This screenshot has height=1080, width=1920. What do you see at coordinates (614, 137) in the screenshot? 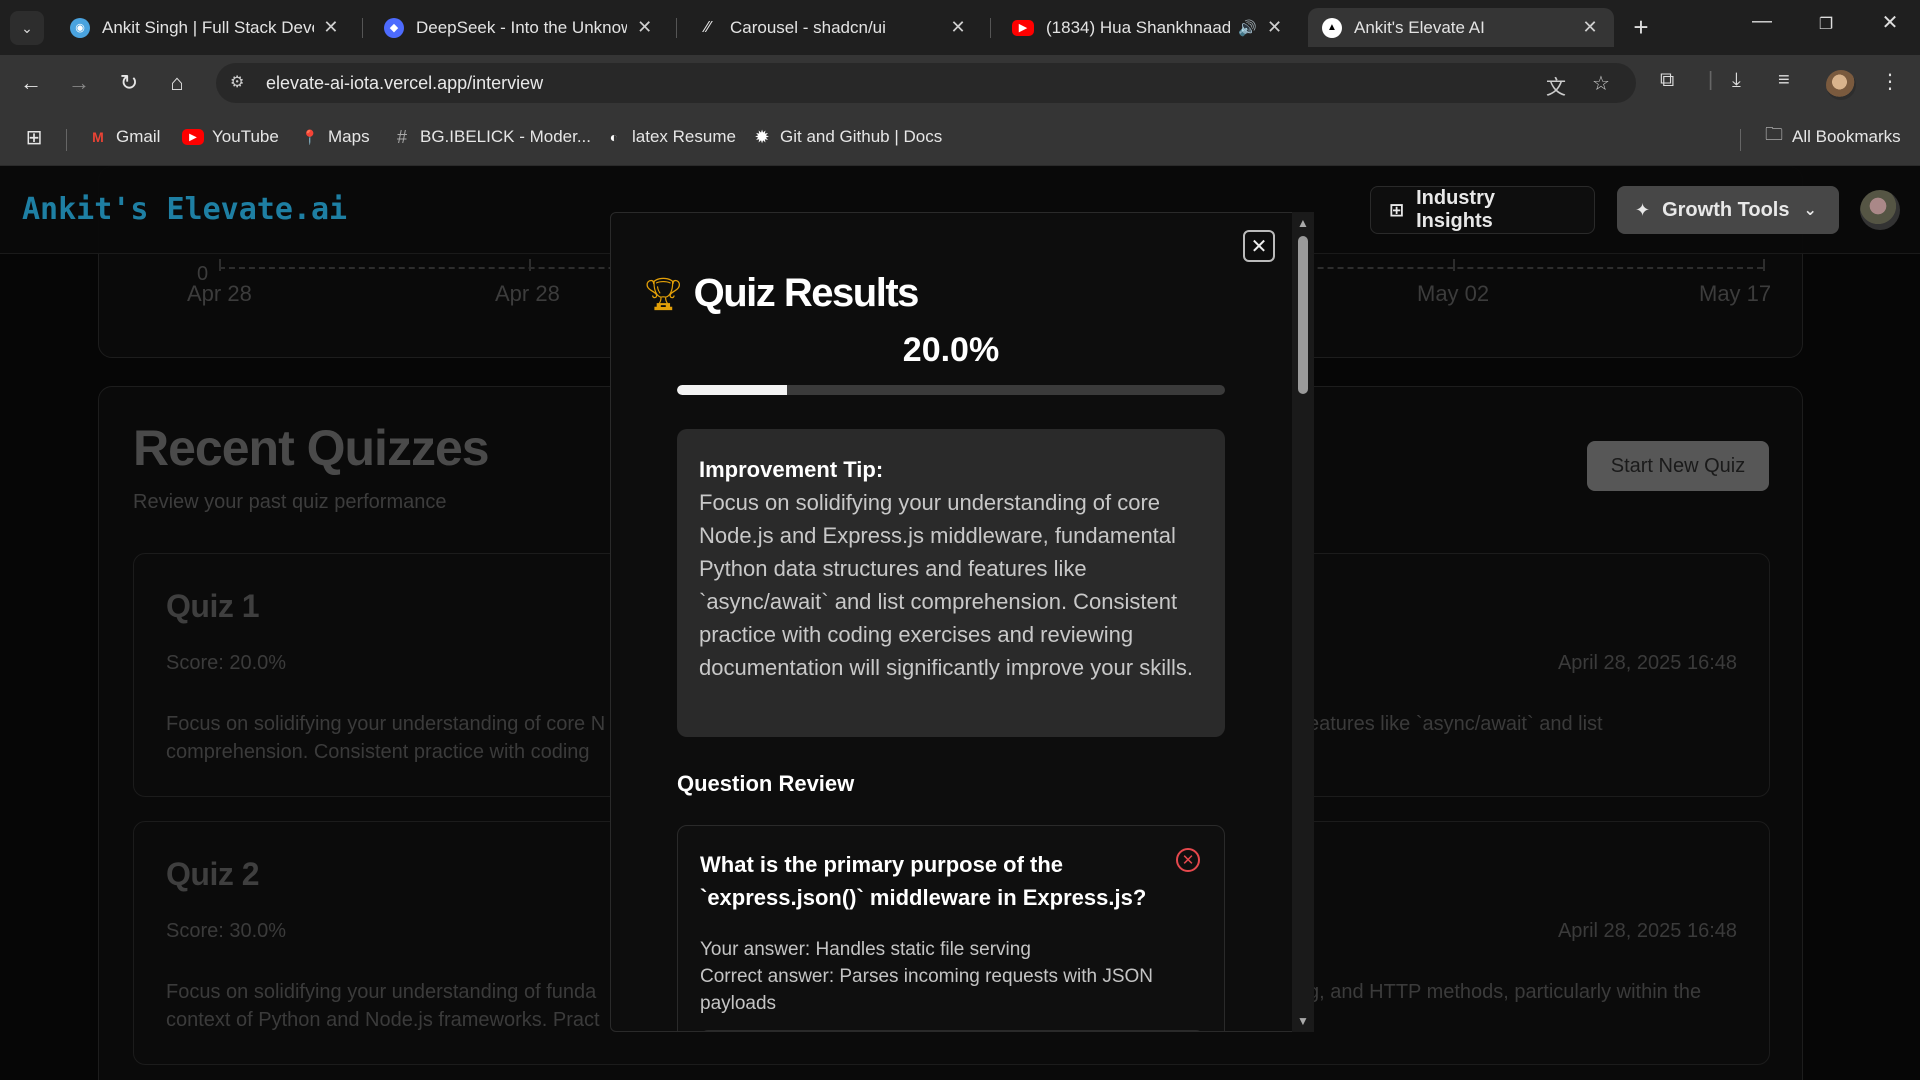
I see `overleaf-icon: ◐` at bounding box center [614, 137].